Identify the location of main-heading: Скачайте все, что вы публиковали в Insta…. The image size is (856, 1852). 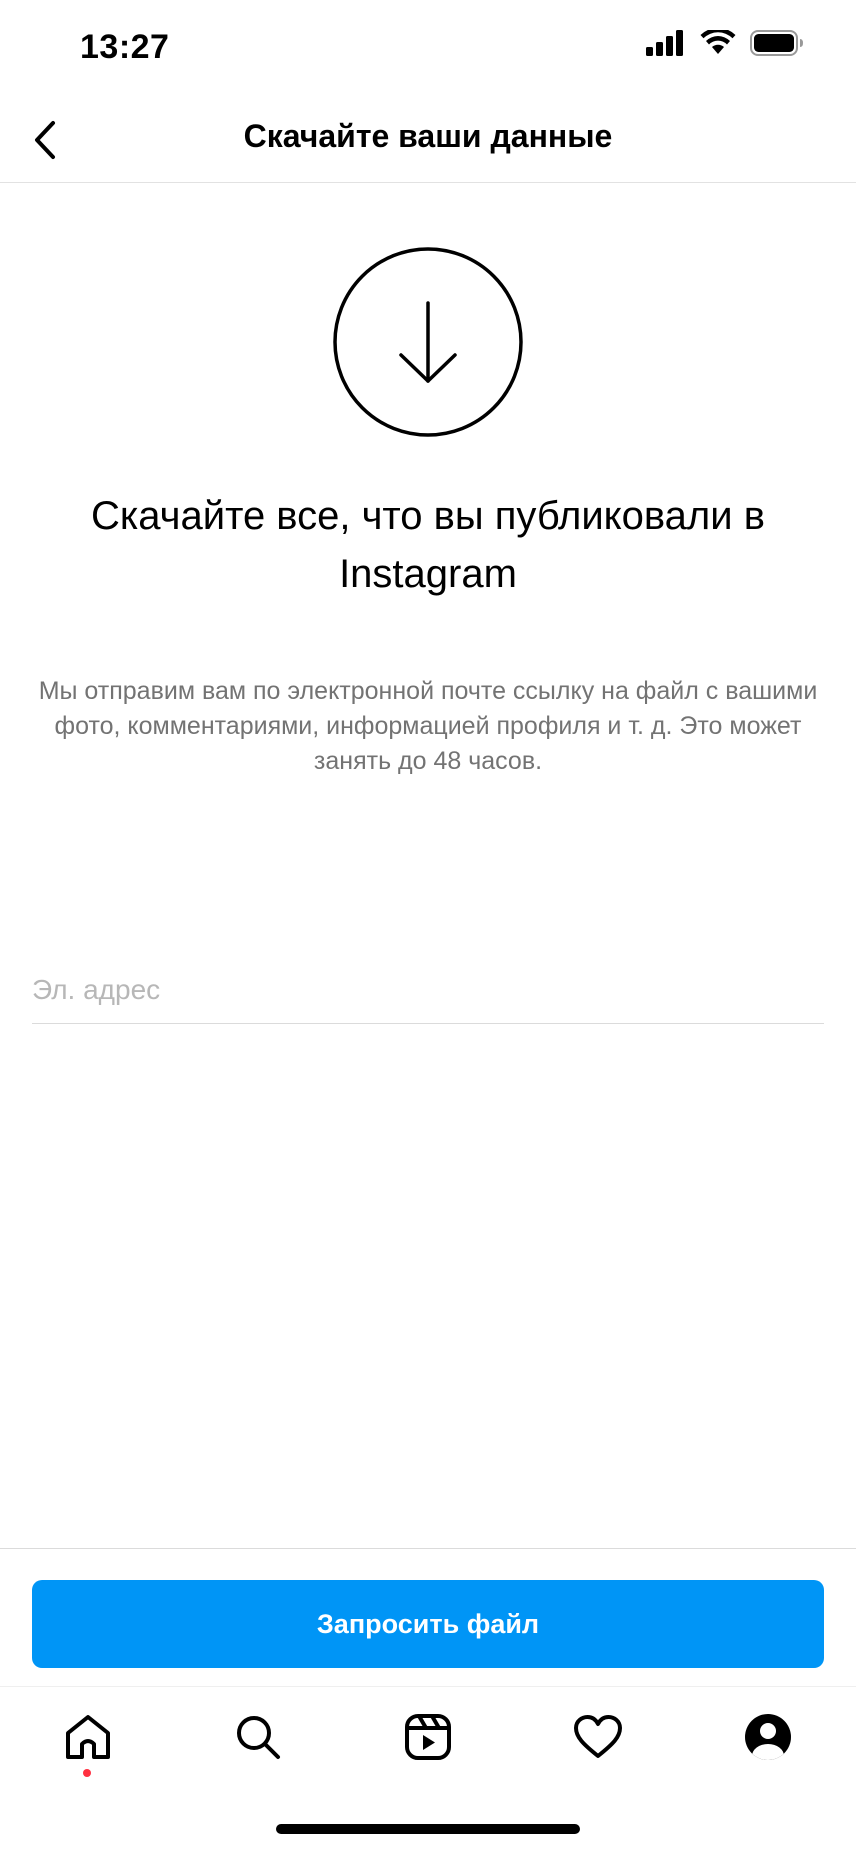
(428, 545).